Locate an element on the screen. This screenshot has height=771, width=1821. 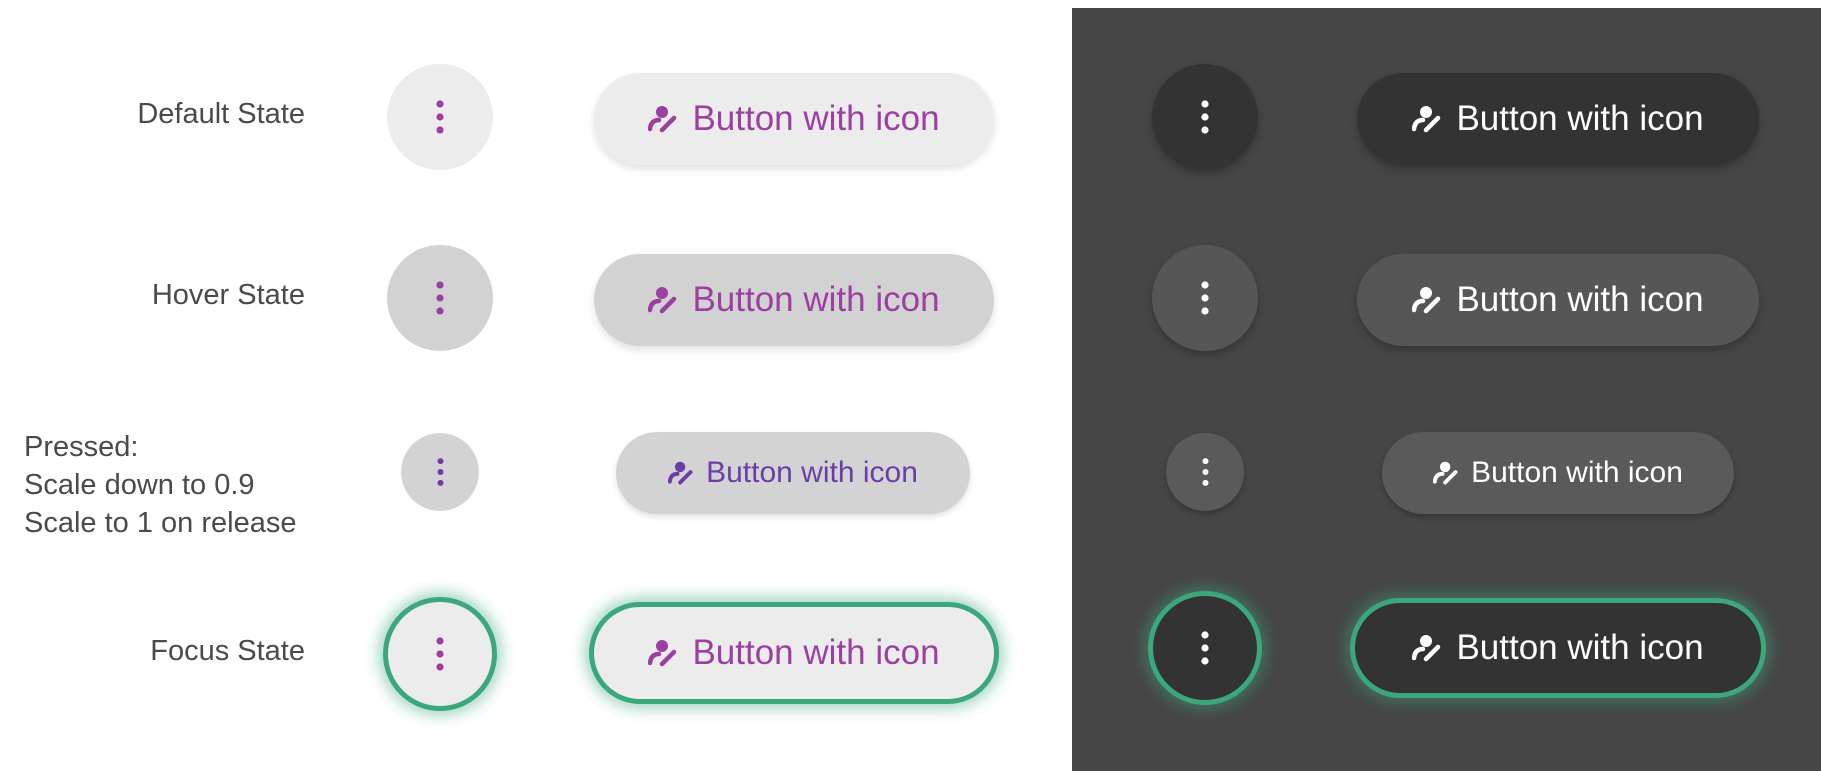
pill-button-dark-pressed: Button with icon is located at coordinates (1558, 473).